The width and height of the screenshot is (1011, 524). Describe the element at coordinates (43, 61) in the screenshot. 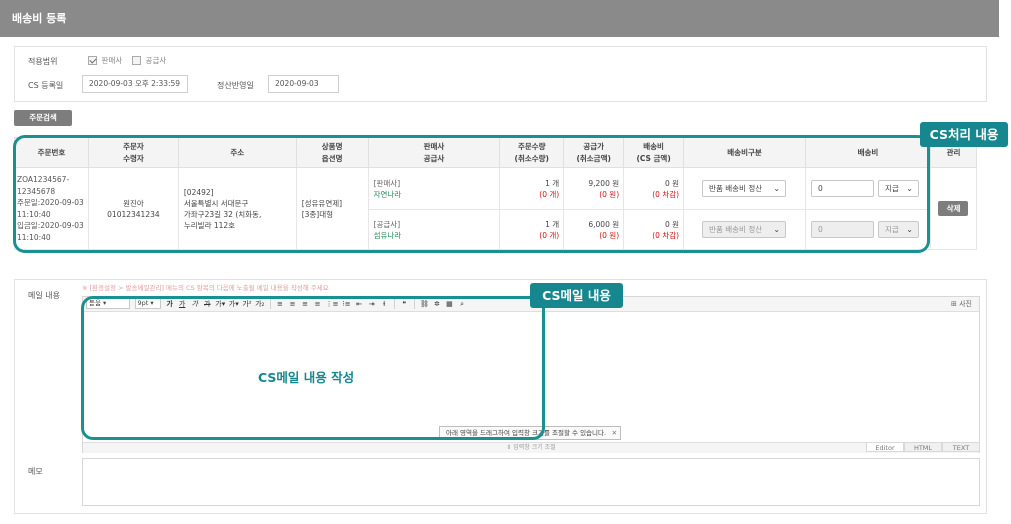

I see `scope-label: 적용범위` at that location.